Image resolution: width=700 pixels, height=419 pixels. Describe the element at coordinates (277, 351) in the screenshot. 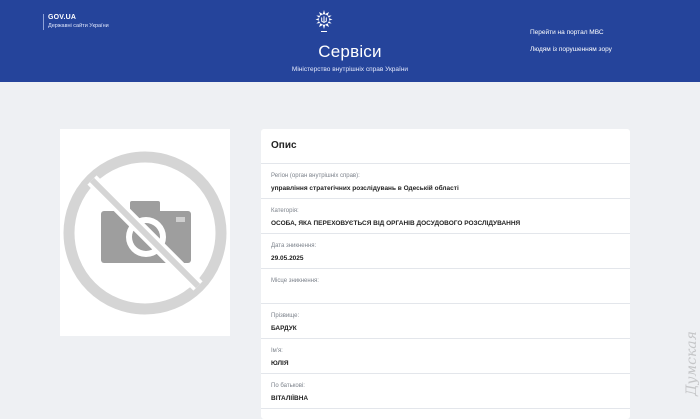

I see `field-label: Ім'я:` at that location.